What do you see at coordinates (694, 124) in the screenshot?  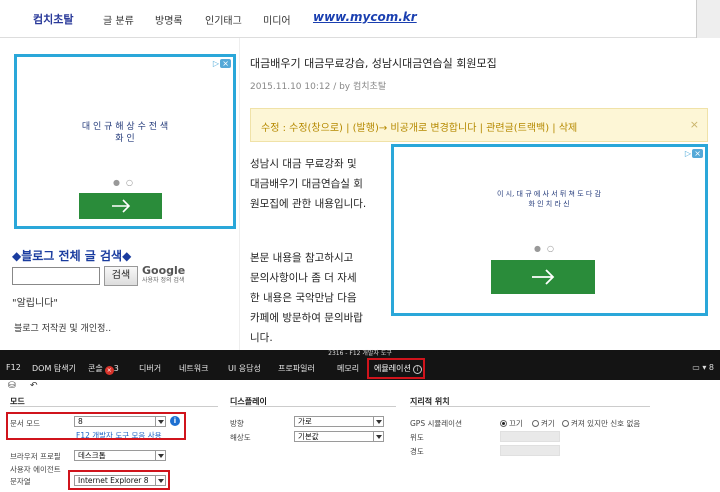 I see `edit-bar-close-icon: ×` at bounding box center [694, 124].